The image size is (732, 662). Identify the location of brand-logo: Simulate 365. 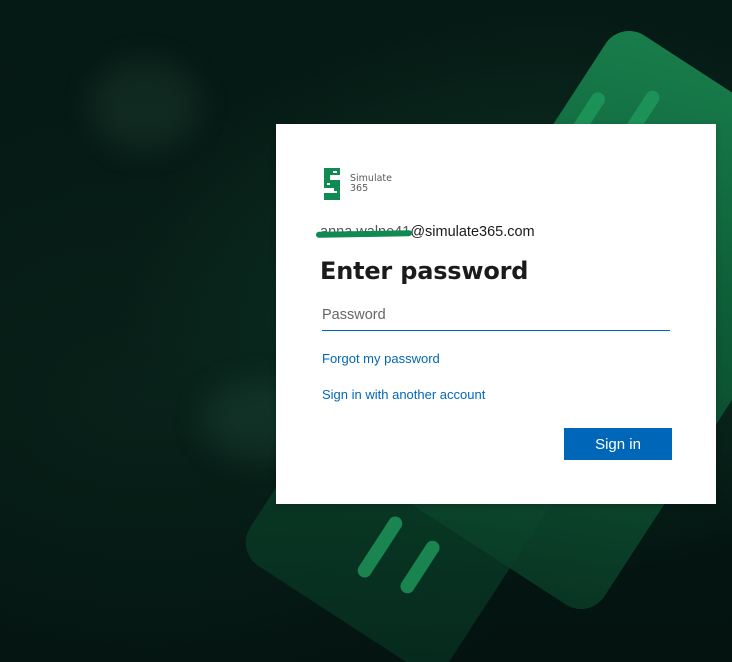
(356, 184).